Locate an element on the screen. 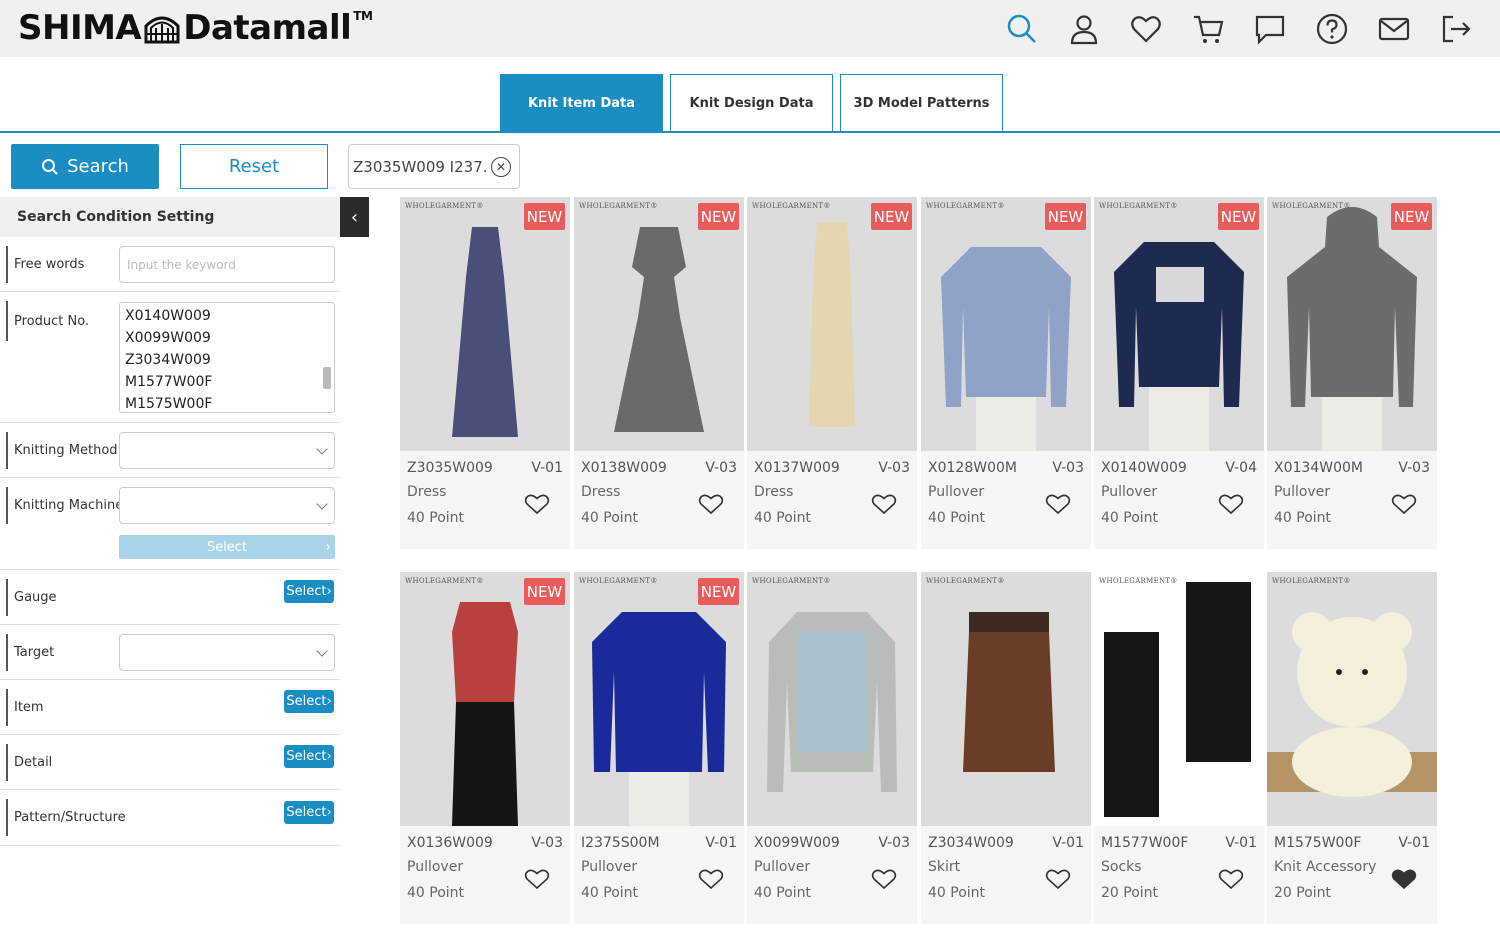 This screenshot has height=930, width=1500. knitting-method-row: Knitting Method is located at coordinates (170, 450).